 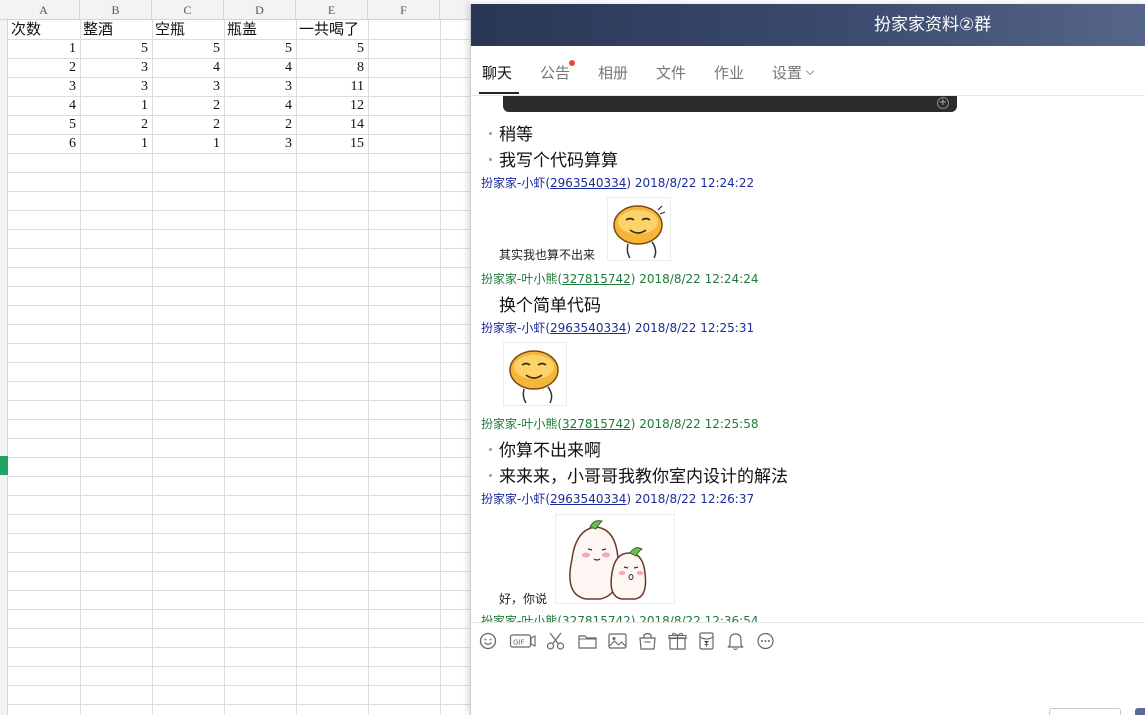 I want to click on tab-settings: 设置, so click(x=793, y=71).